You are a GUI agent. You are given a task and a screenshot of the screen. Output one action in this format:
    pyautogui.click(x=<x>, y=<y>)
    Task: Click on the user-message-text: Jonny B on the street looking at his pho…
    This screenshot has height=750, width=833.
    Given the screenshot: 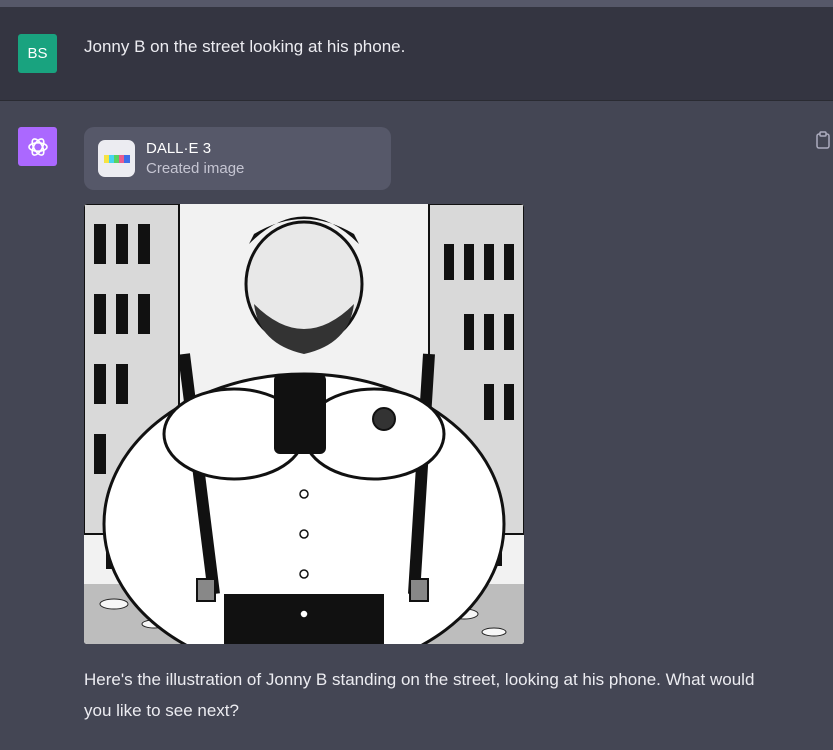 What is the action you would take?
    pyautogui.click(x=245, y=46)
    